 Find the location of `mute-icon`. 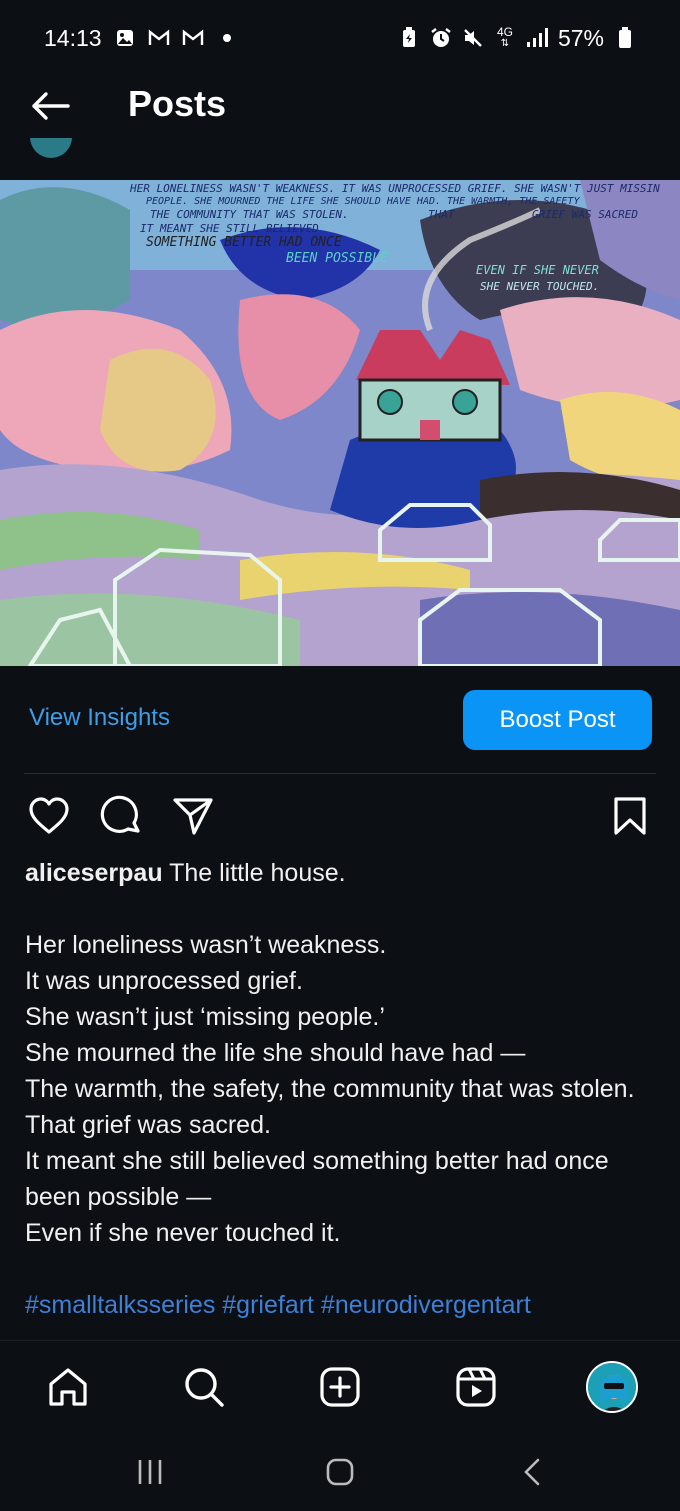

mute-icon is located at coordinates (473, 38).